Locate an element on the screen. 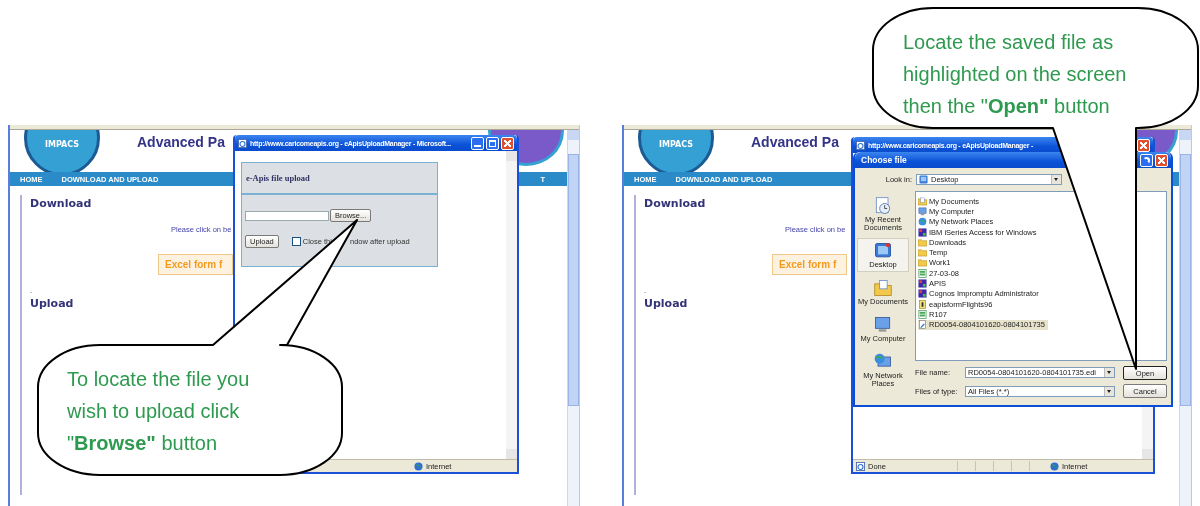  file-path-field is located at coordinates (287, 215).